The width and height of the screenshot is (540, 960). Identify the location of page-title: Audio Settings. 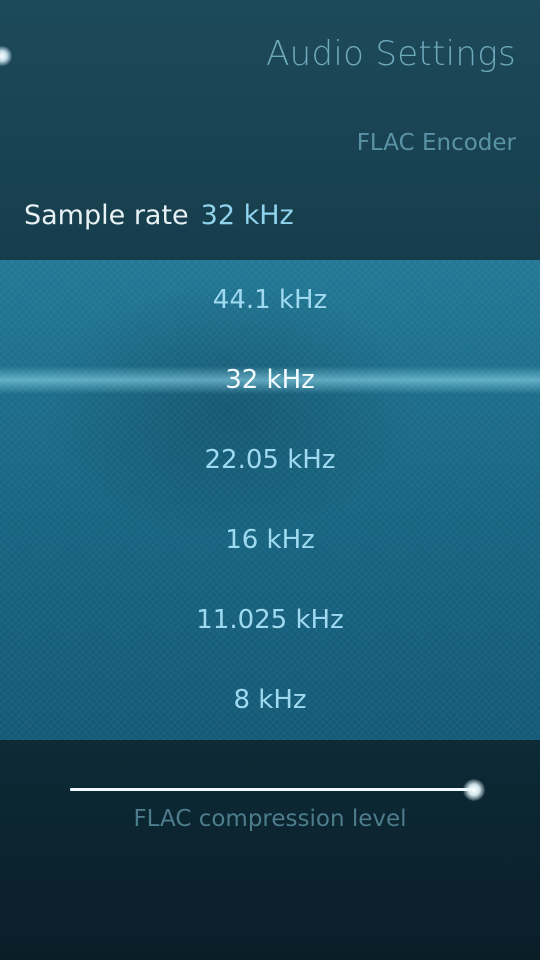
(391, 54).